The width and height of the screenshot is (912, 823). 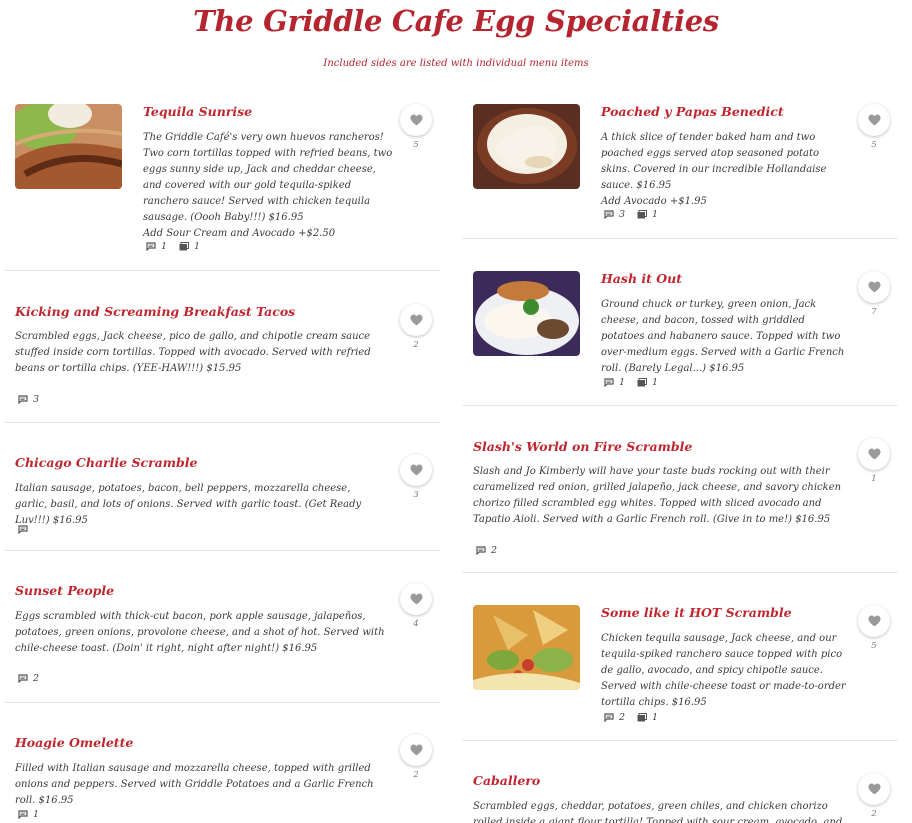 What do you see at coordinates (506, 780) in the screenshot?
I see `menu-item-title: Caballero` at bounding box center [506, 780].